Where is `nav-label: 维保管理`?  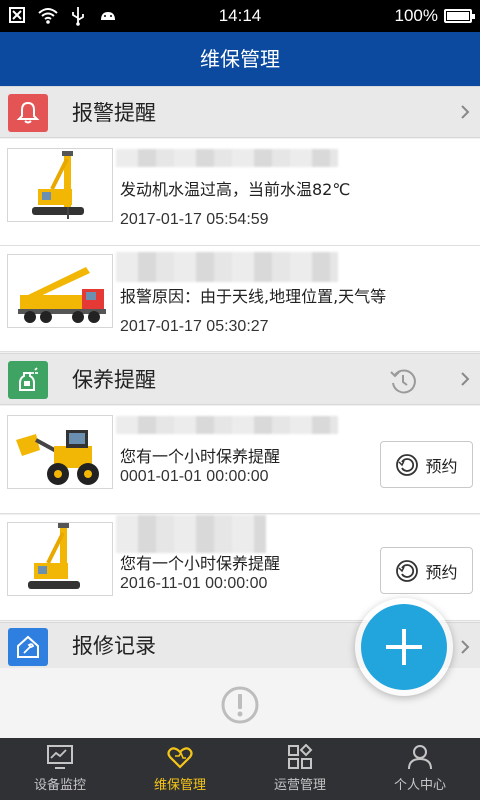 nav-label: 维保管理 is located at coordinates (179, 785).